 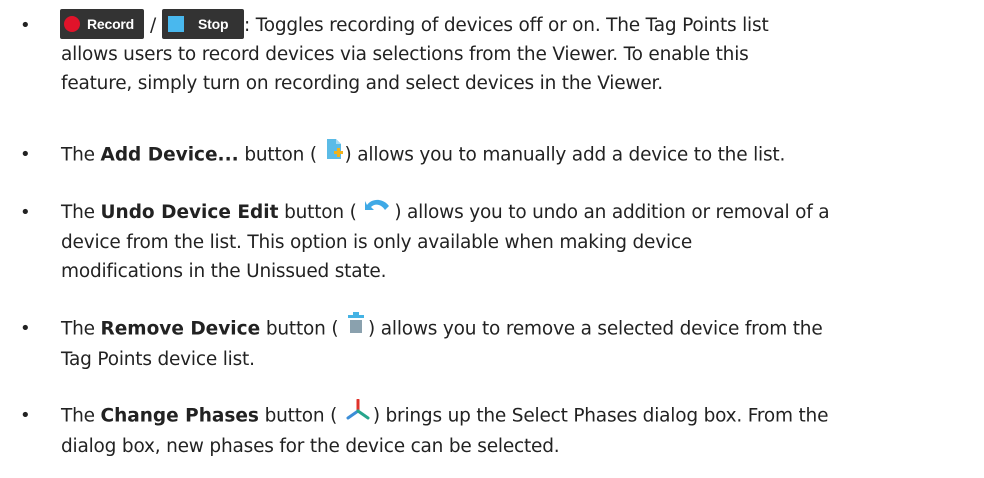 What do you see at coordinates (111, 24) in the screenshot?
I see `record-button-label: Record` at bounding box center [111, 24].